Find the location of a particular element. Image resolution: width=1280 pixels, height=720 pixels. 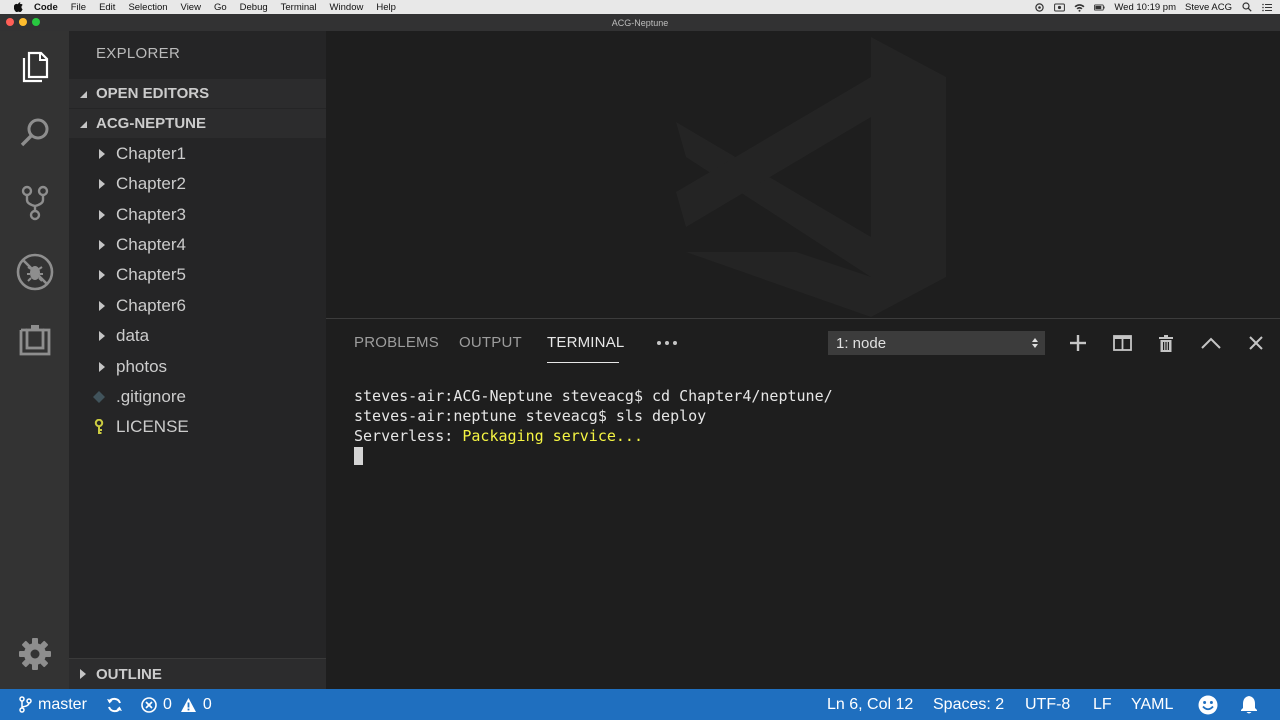

tree-item-chapter1: Chapter1 is located at coordinates (197, 154).